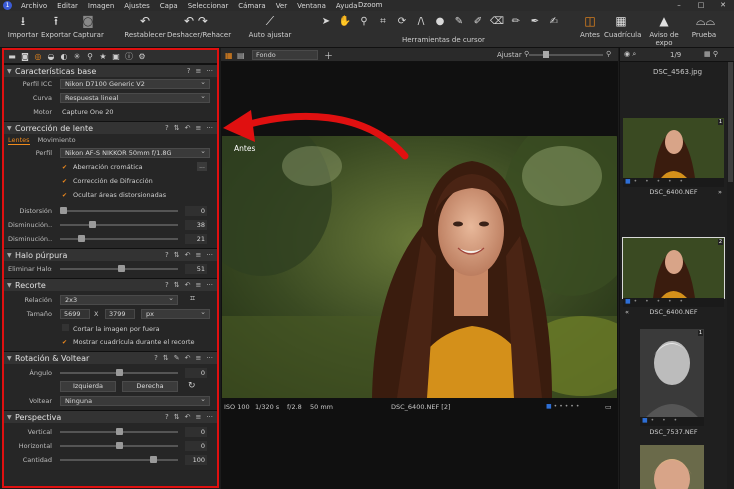  I want to click on falloff1-slider, so click(119, 224).